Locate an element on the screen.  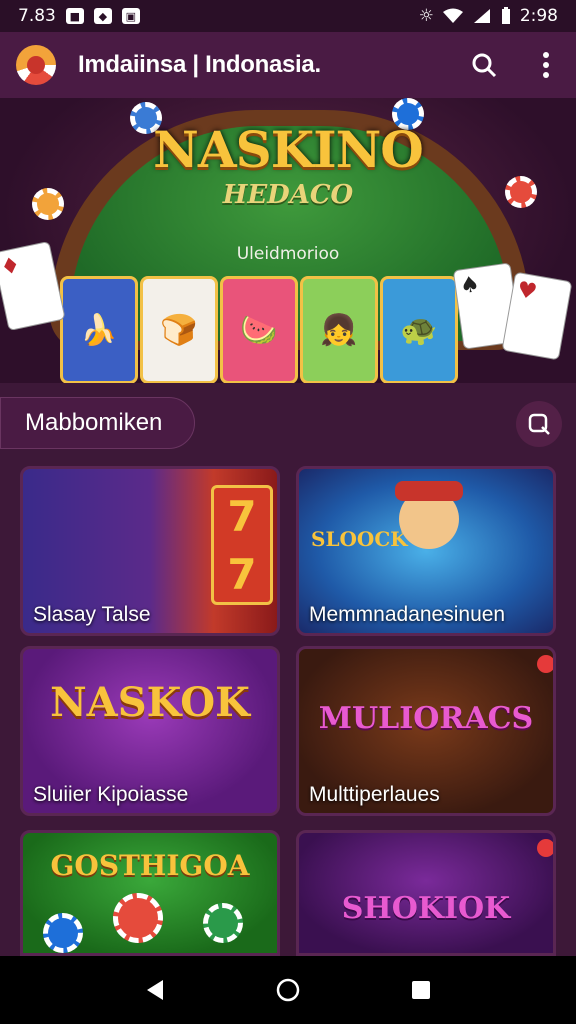
slot-reel: 👧 is located at coordinates (339, 329).